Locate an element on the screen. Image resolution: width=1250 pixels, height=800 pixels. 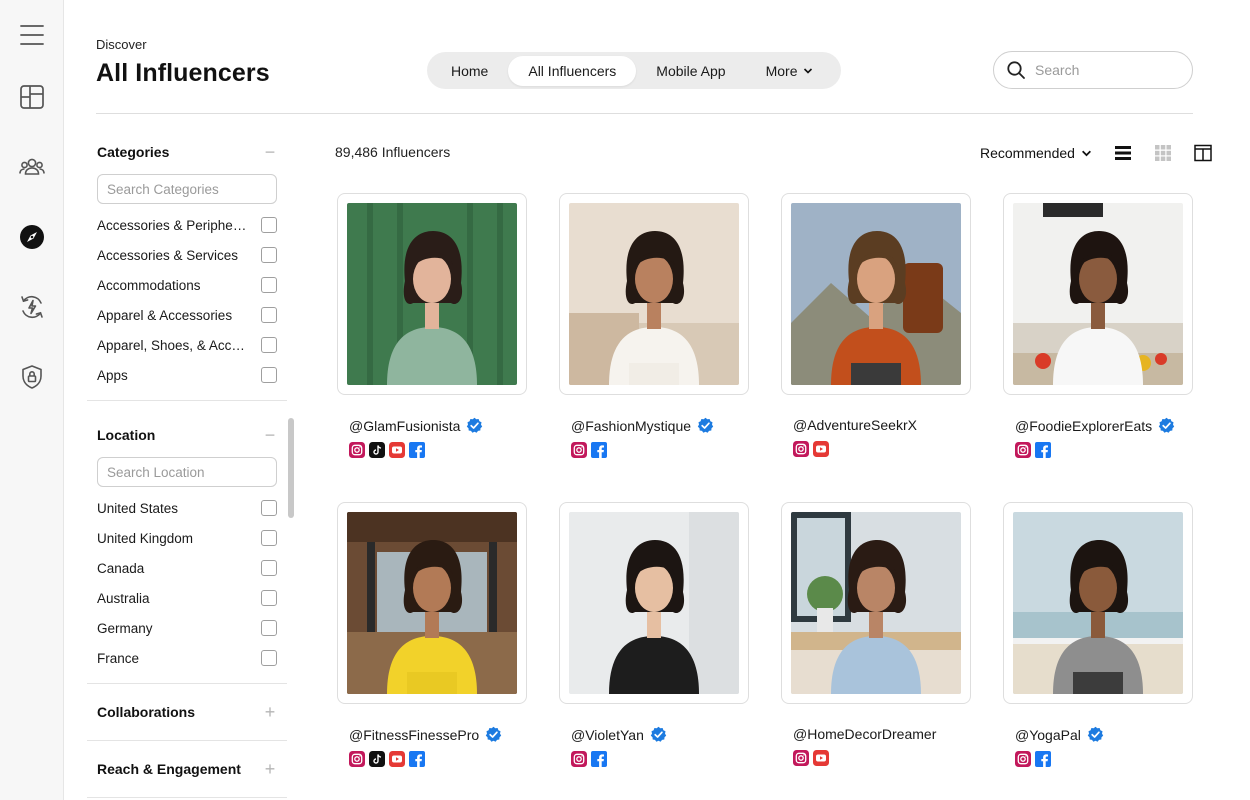
category-option: Accessories & Services is located at coordinates (187, 255).